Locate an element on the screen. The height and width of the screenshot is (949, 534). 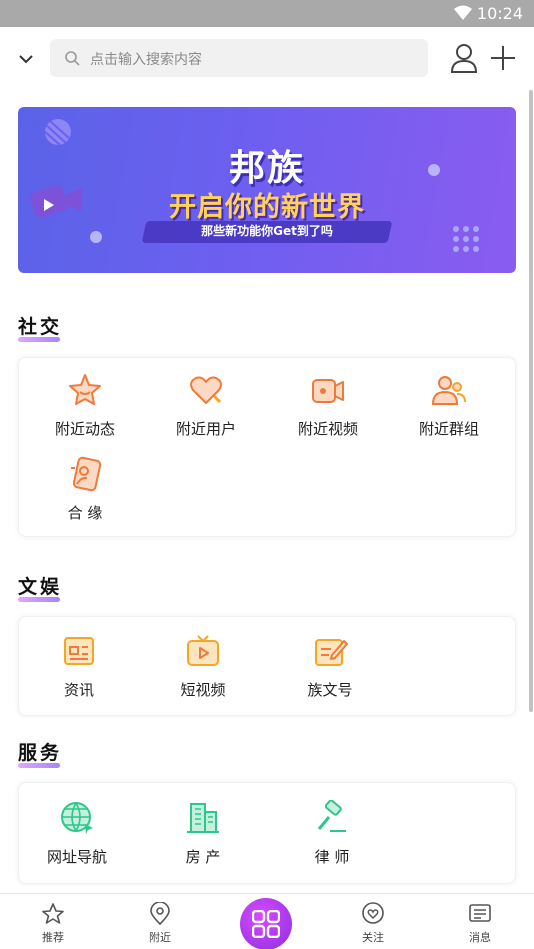
grid-item-label: 短视频 is located at coordinates (203, 690).